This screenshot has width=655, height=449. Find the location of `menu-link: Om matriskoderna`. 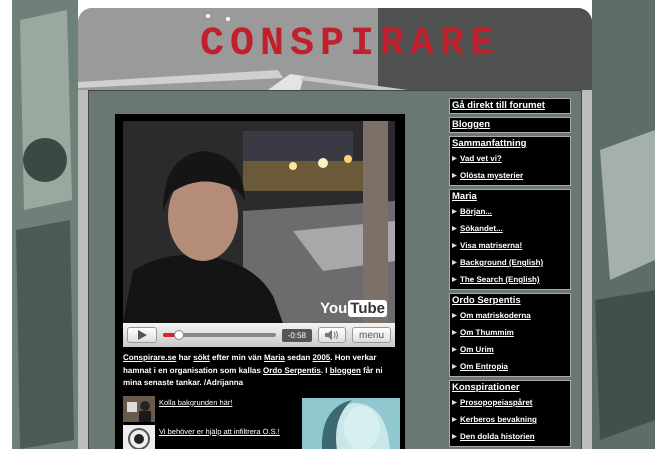

menu-link: Om matriskoderna is located at coordinates (495, 315).